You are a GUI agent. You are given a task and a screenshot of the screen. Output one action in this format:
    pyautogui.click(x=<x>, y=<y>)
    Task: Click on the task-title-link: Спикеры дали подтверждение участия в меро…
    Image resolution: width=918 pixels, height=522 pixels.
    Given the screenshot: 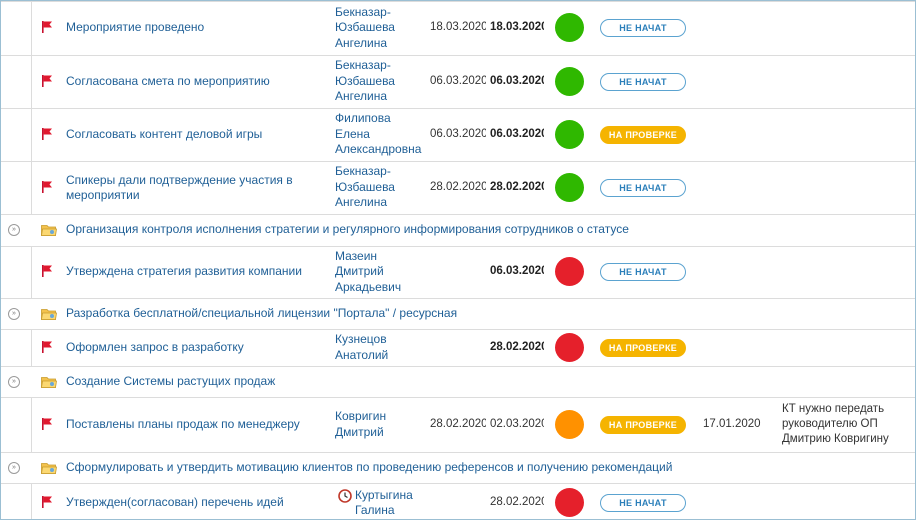 What is the action you would take?
    pyautogui.click(x=179, y=188)
    